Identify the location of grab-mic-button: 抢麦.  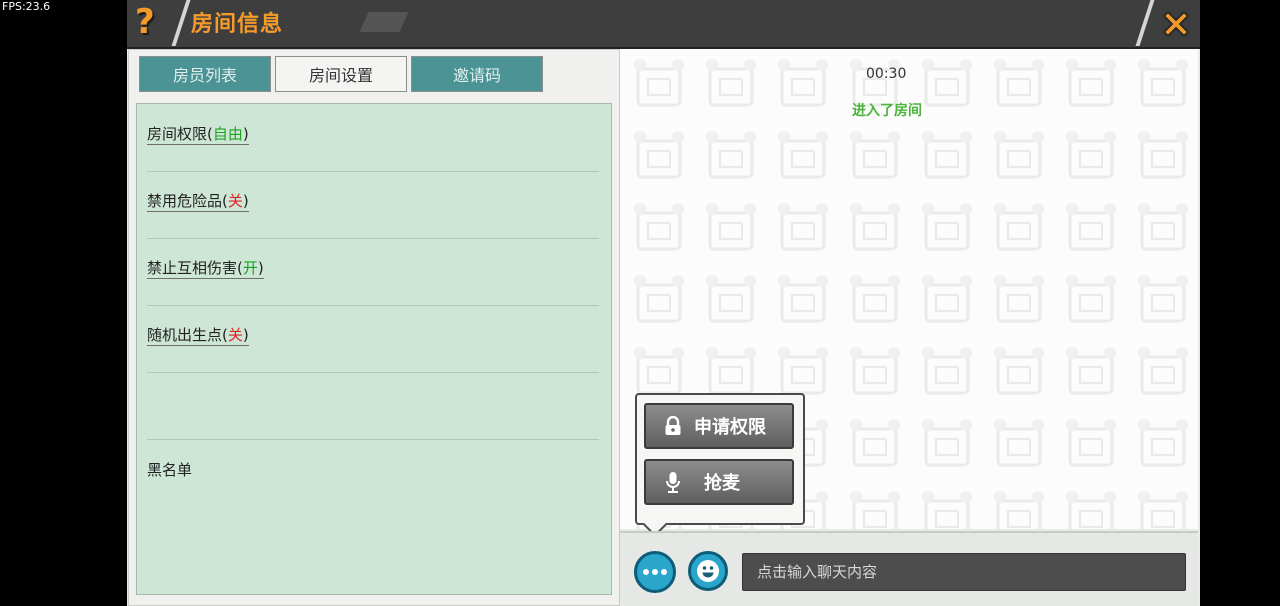
(719, 482).